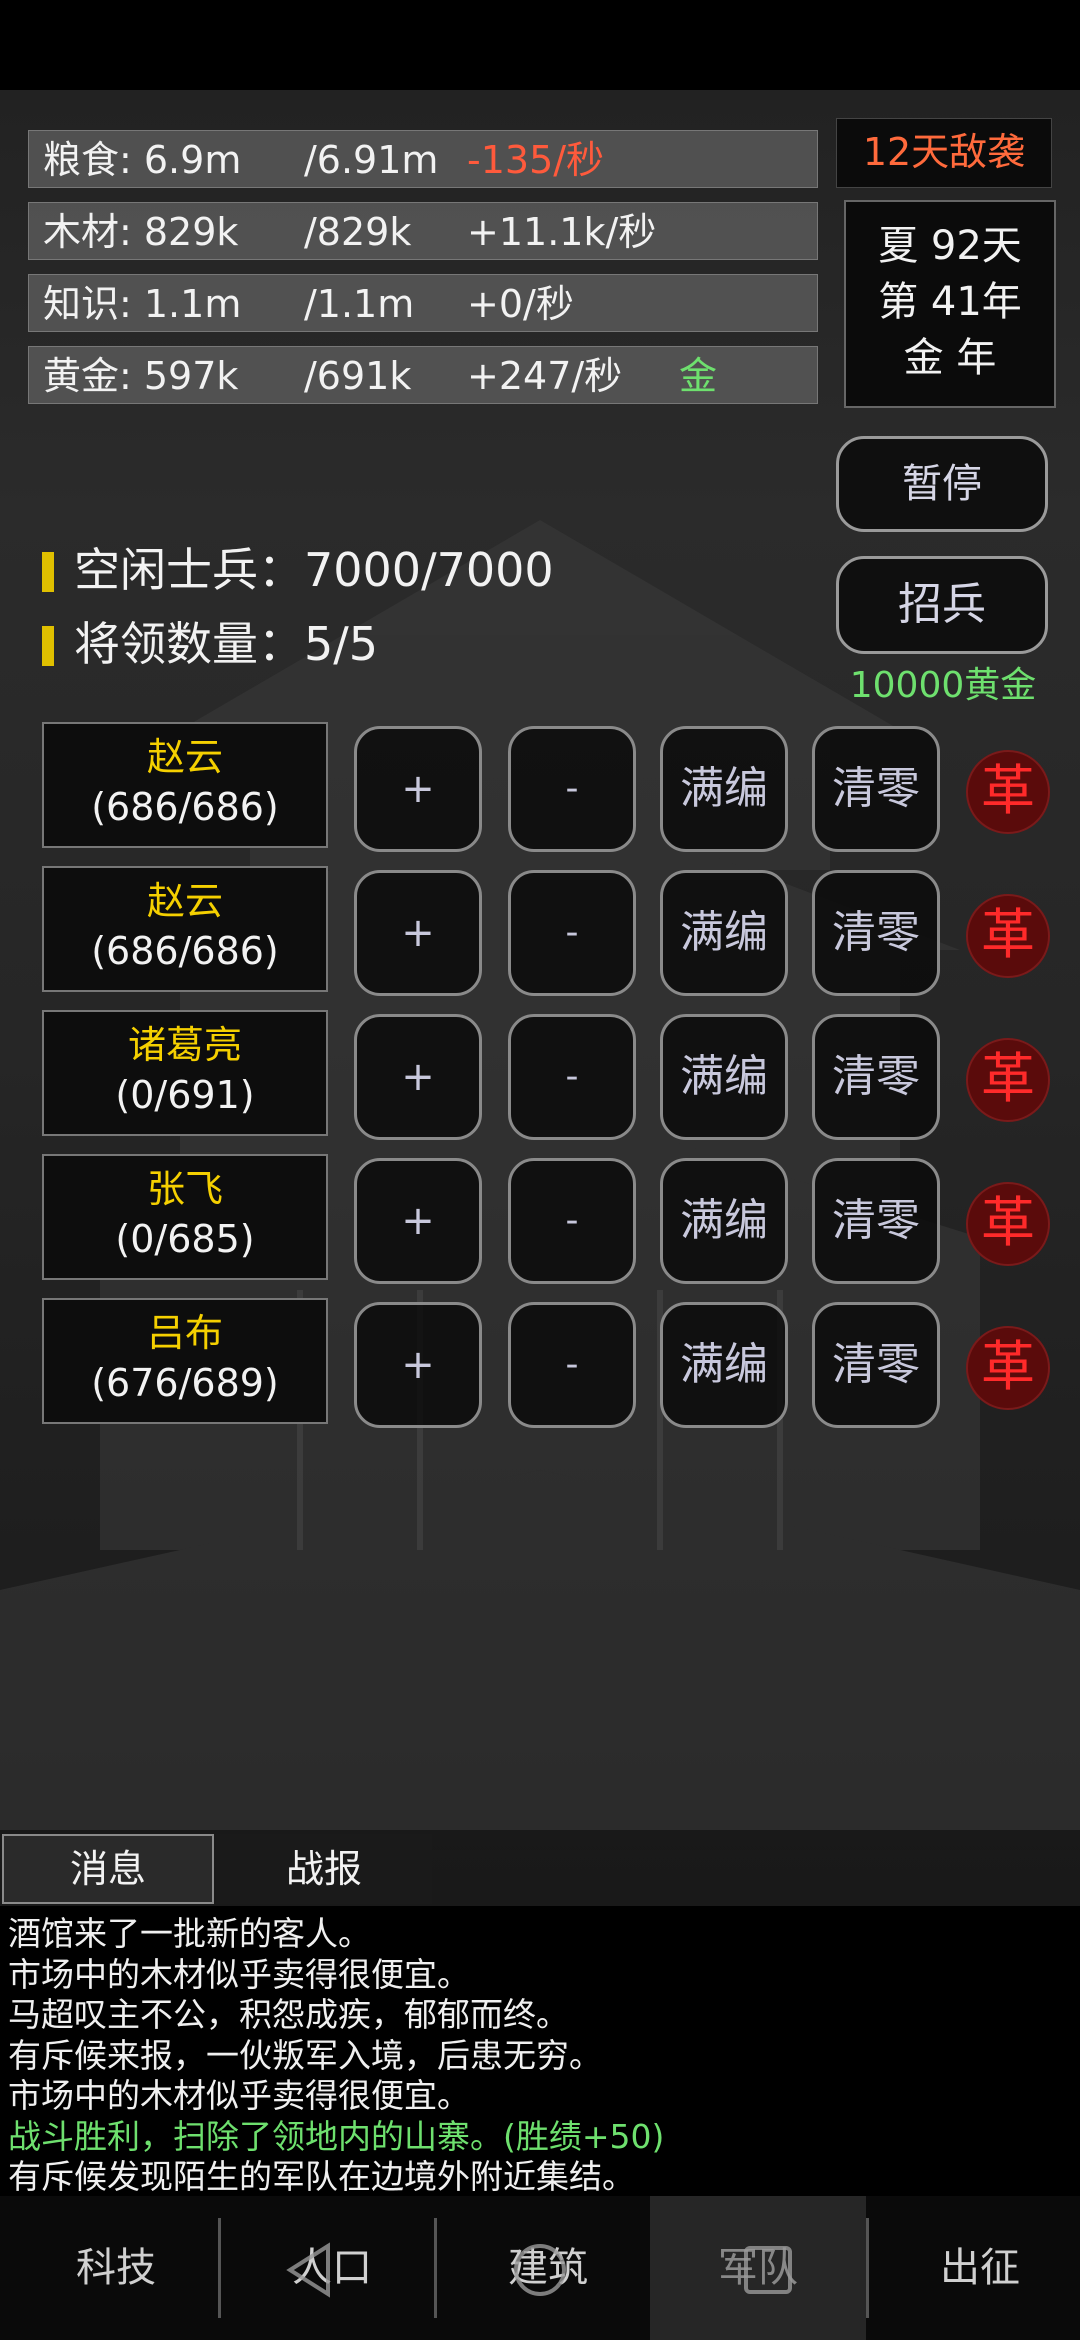  I want to click on nav-population: 人口, so click(332, 2268).